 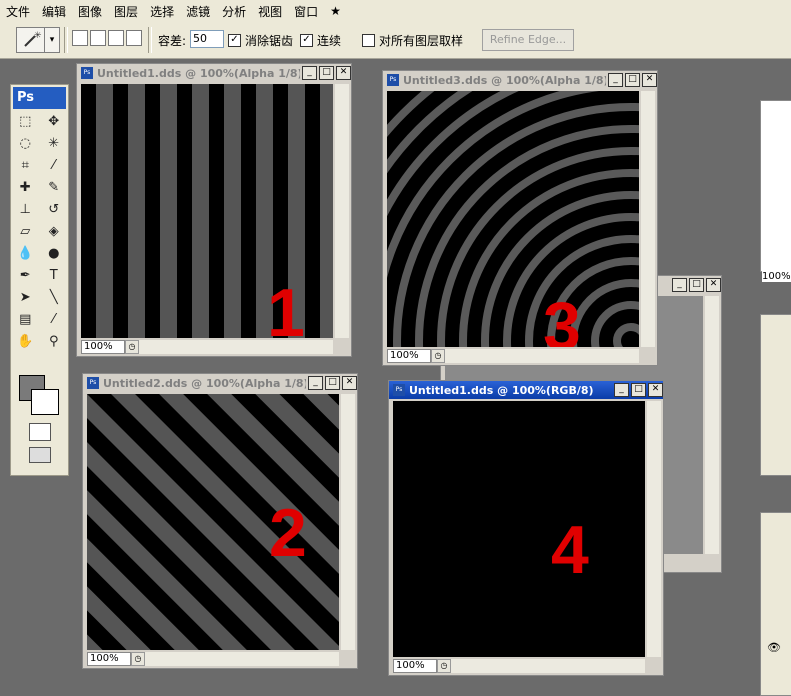 I want to click on toolbox: Ps ⬚ ✥ ◌ ✳ ⌗ ⁄ ✚ ✎ ⊥ ↺ ▱ ◈ 💧 ● ✒ T ➤ ╲ ▤ ⁄ ✋ ⚲, so click(x=39, y=280).